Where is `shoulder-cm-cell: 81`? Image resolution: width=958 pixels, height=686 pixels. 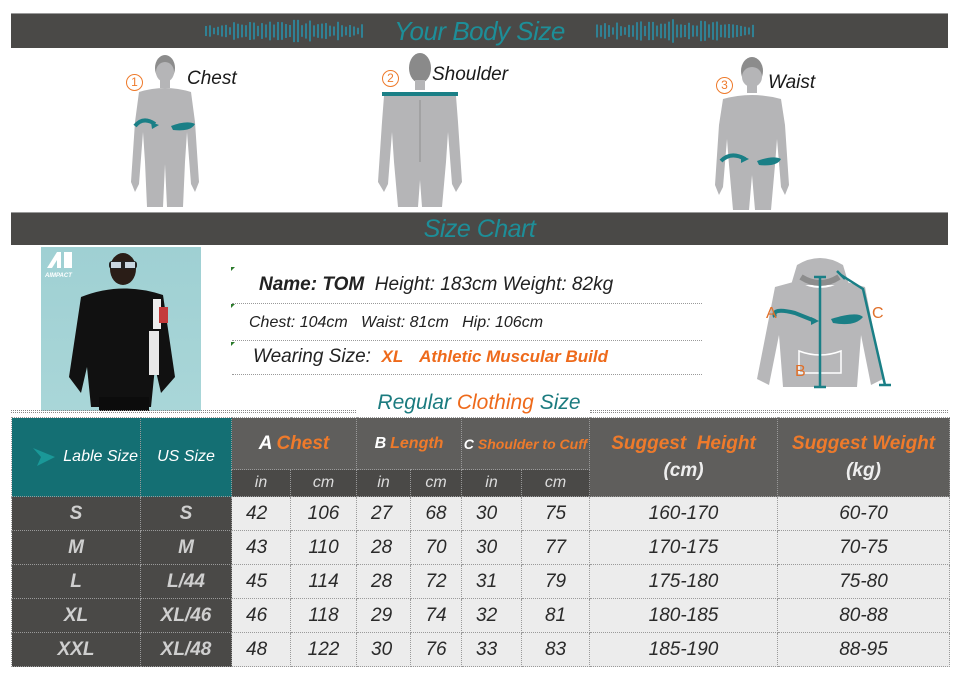 shoulder-cm-cell: 81 is located at coordinates (556, 615).